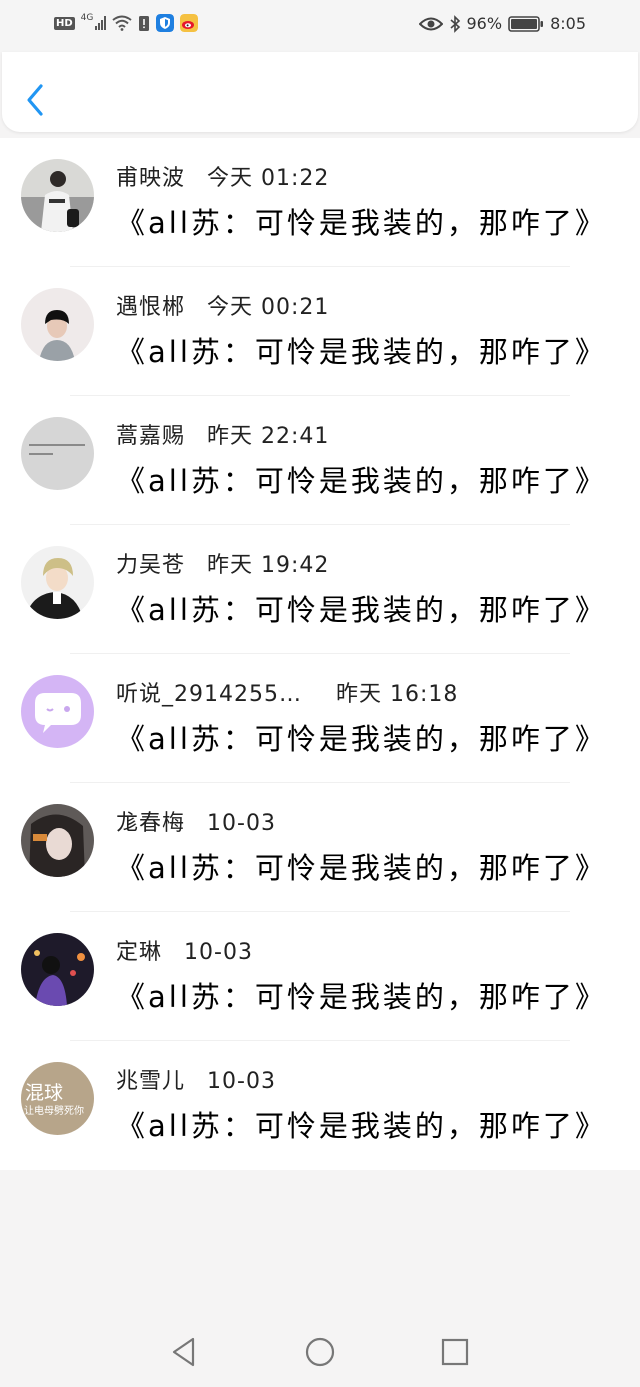 The height and width of the screenshot is (1387, 640). What do you see at coordinates (320, 92) in the screenshot?
I see `top-header` at bounding box center [320, 92].